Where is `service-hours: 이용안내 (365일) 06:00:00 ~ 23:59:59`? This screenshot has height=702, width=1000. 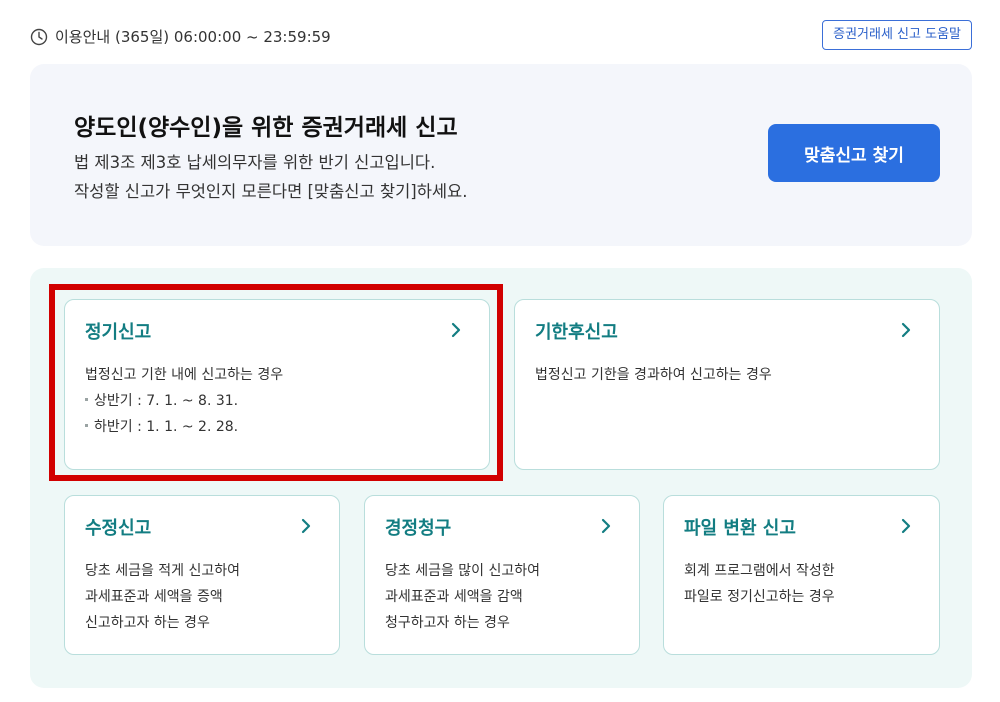
service-hours: 이용안내 (365일) 06:00:00 ~ 23:59:59 is located at coordinates (180, 36).